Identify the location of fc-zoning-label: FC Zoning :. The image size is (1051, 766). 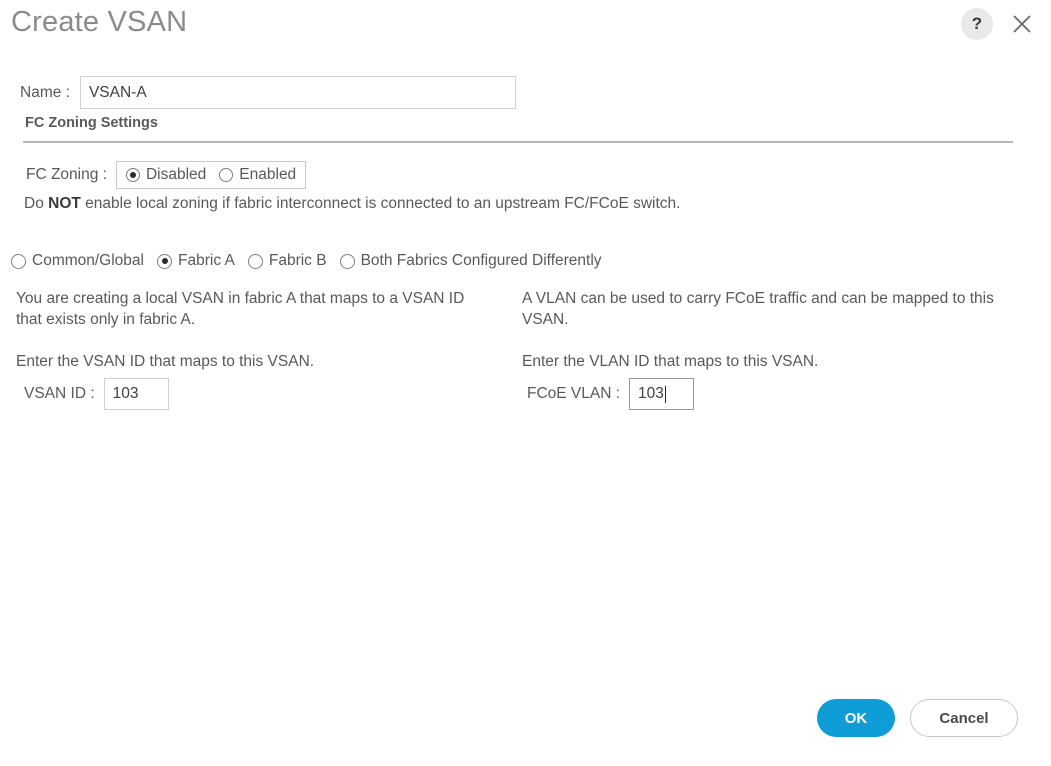
(66, 174).